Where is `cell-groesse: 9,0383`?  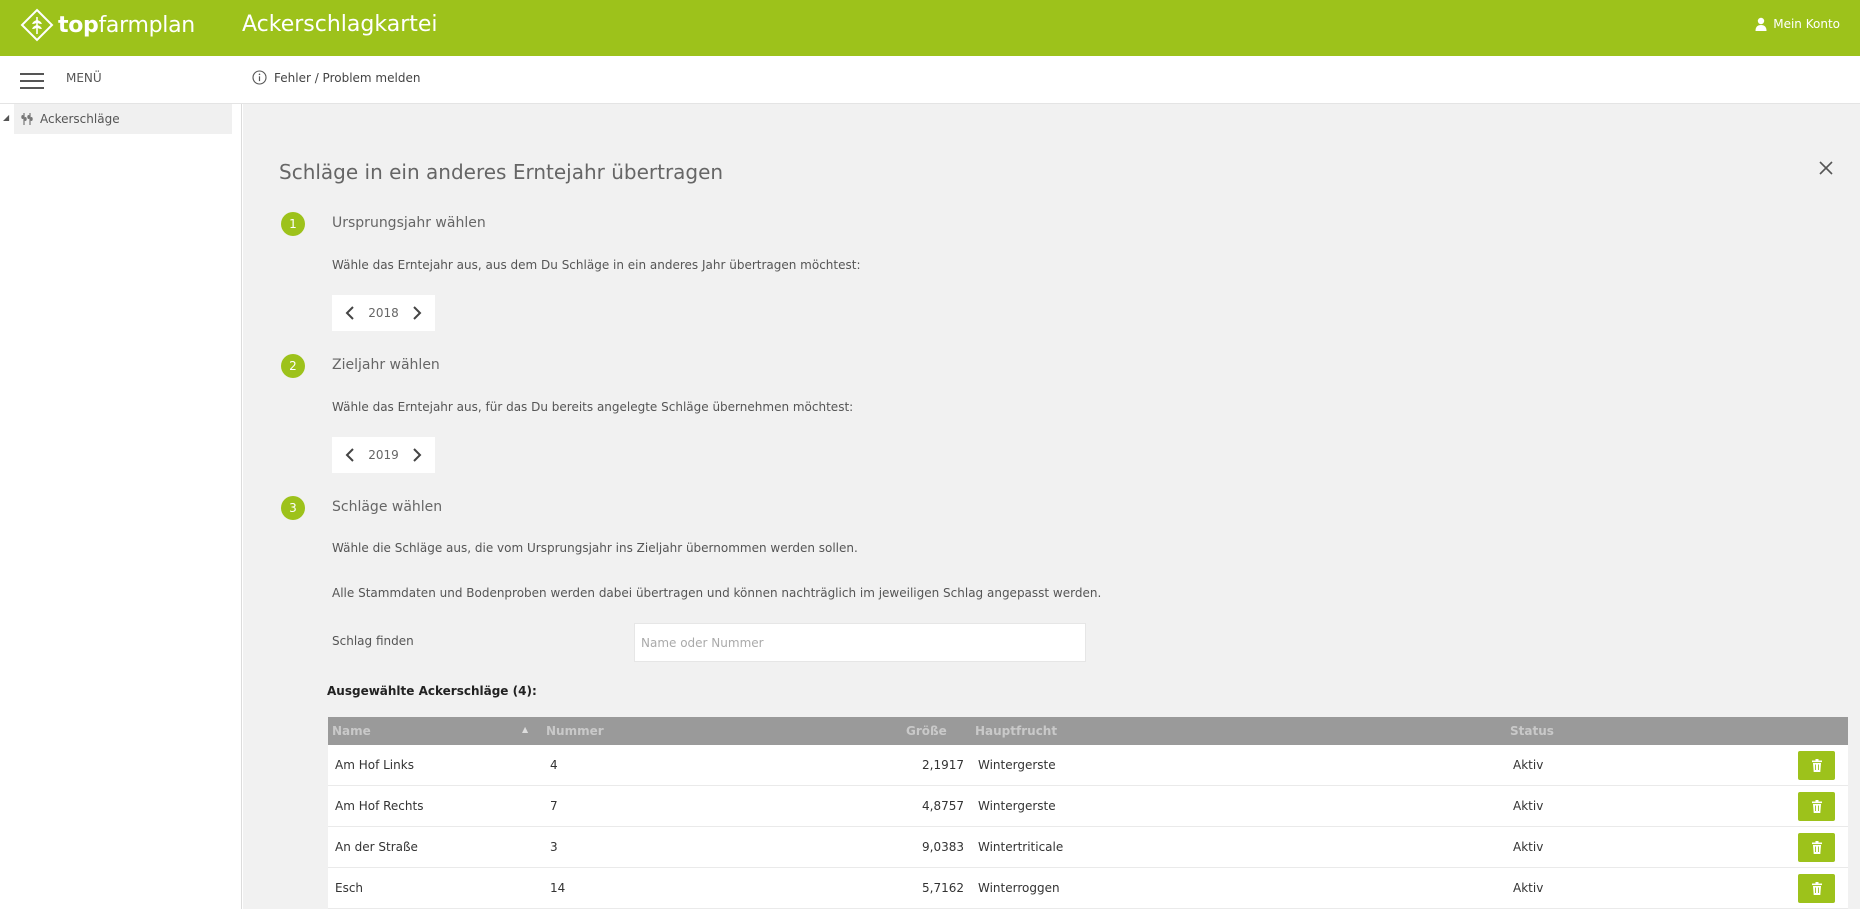
cell-groesse: 9,0383 is located at coordinates (943, 847).